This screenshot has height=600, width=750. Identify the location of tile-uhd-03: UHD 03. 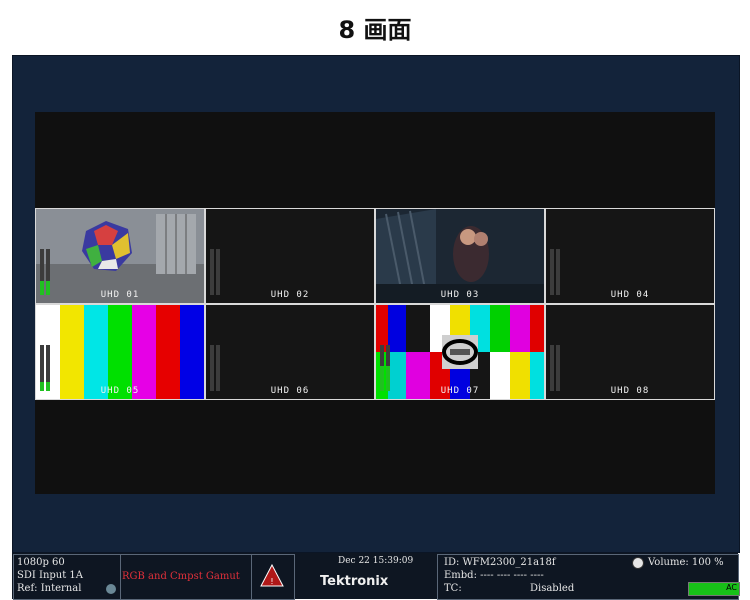
(460, 256).